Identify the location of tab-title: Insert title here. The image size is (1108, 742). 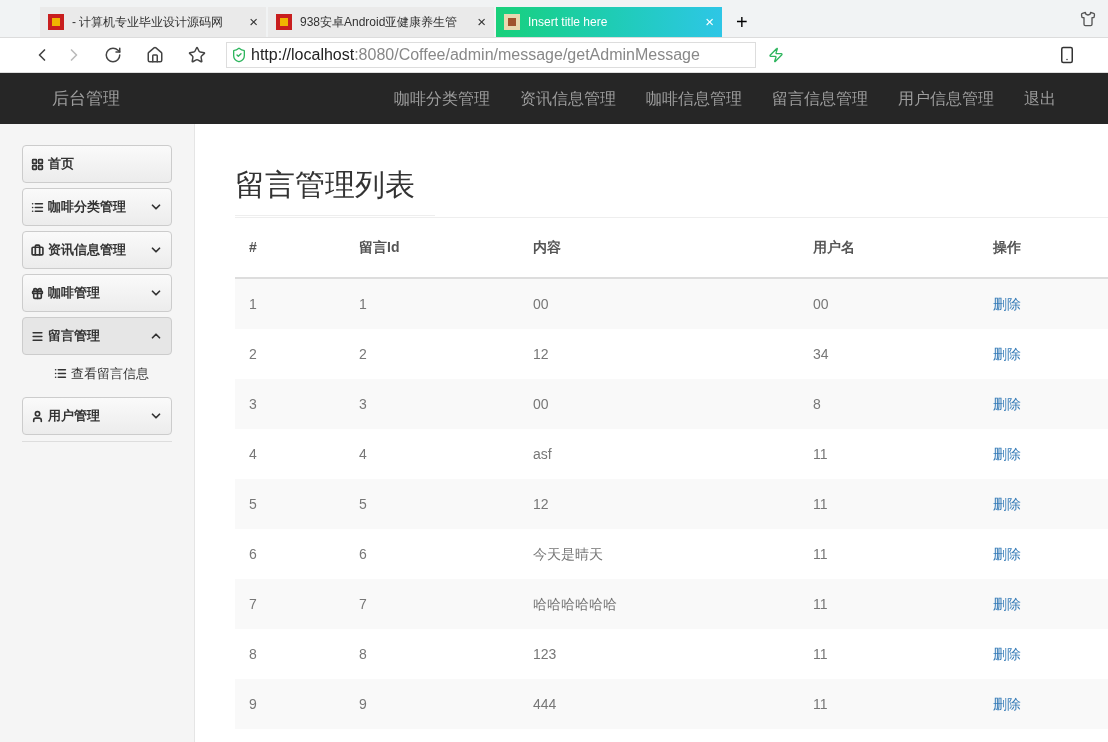
(568, 22).